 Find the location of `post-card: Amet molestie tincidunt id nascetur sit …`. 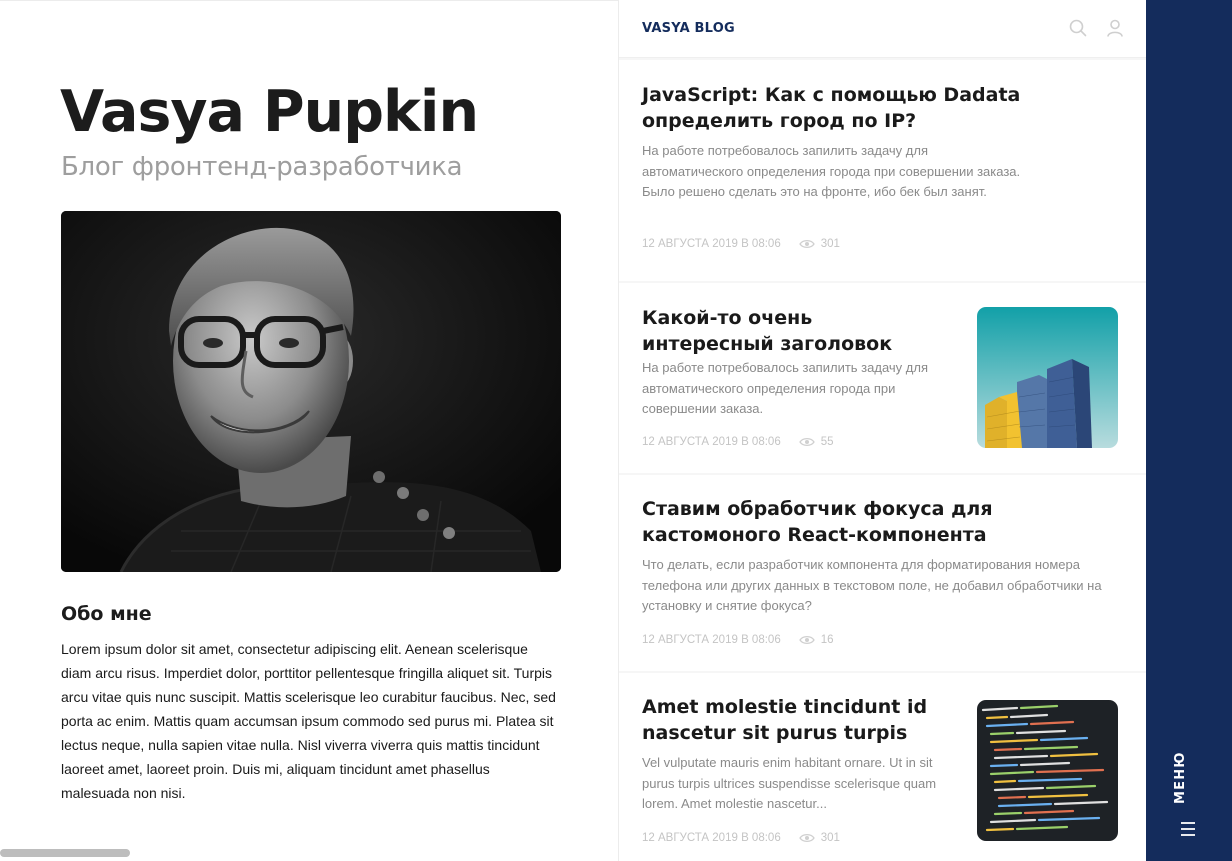

post-card: Amet molestie tincidunt id nascetur sit … is located at coordinates (883, 767).